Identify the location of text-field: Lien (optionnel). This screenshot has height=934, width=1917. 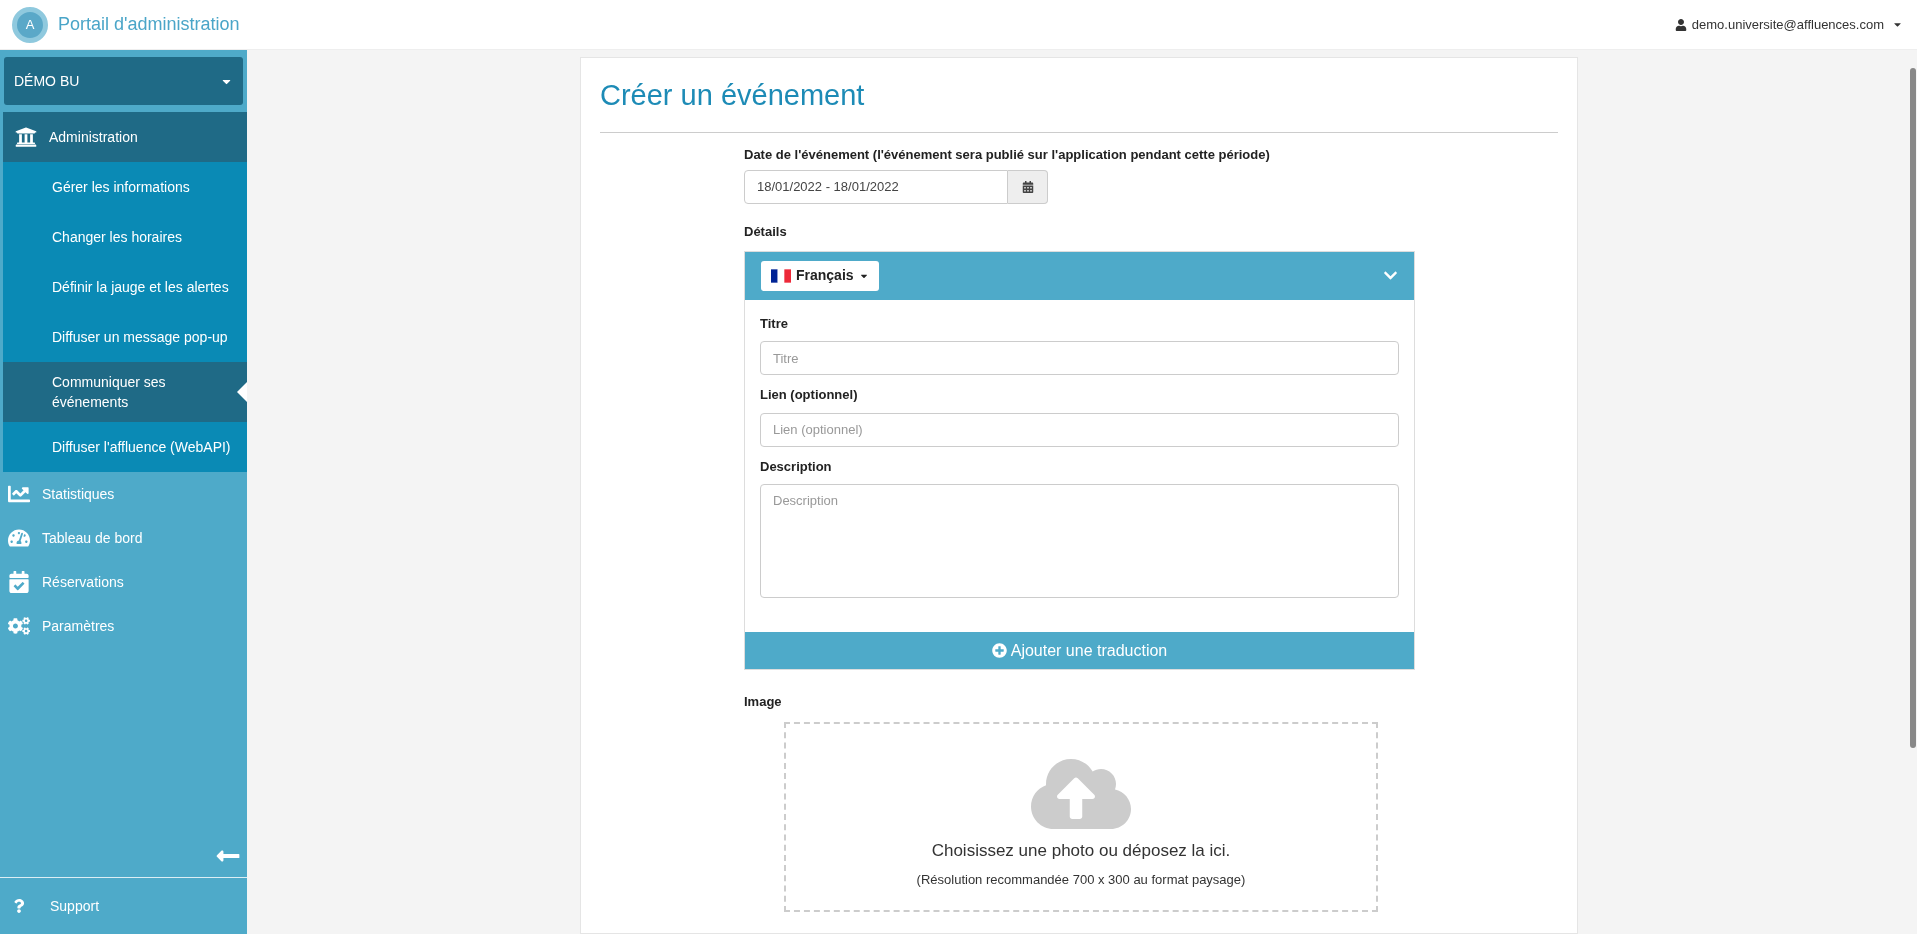
(1079, 429).